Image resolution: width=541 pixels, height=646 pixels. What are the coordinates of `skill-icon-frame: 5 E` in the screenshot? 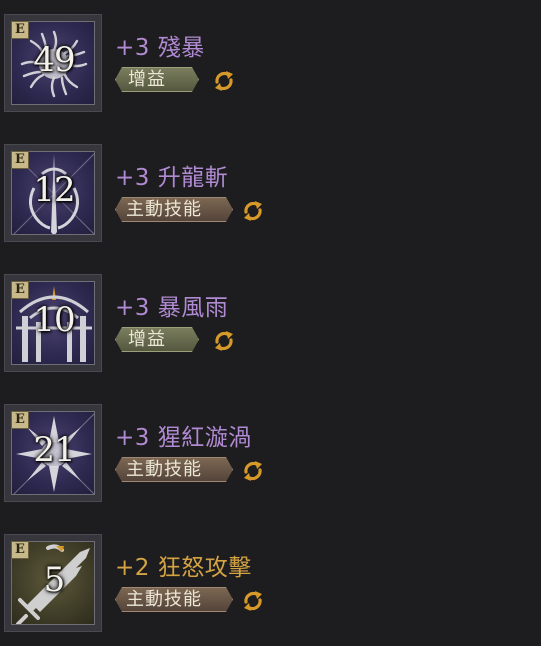 It's located at (53, 583).